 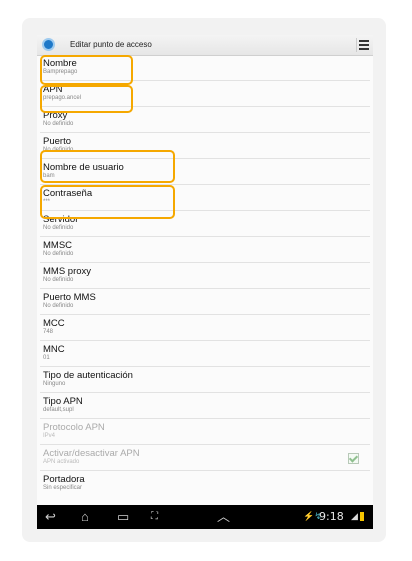 I want to click on item-portadora: Portadora Sin especificar, so click(x=205, y=484).